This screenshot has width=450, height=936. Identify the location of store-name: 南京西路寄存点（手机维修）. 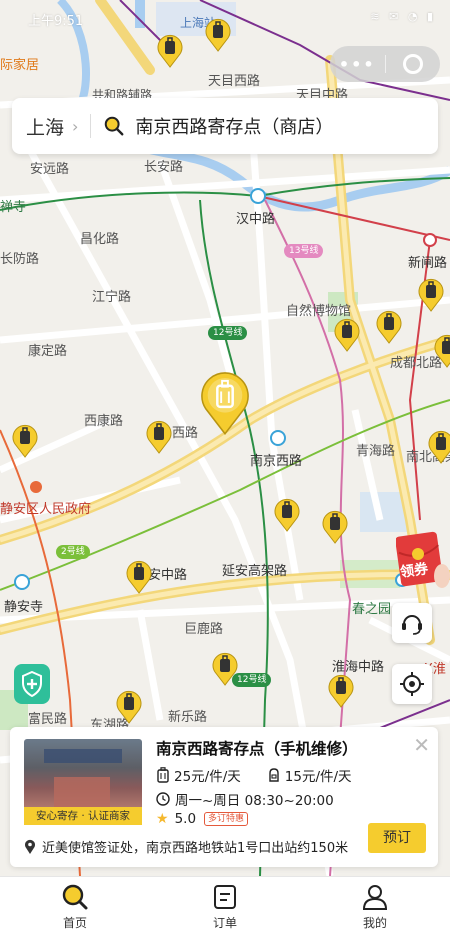
(257, 749).